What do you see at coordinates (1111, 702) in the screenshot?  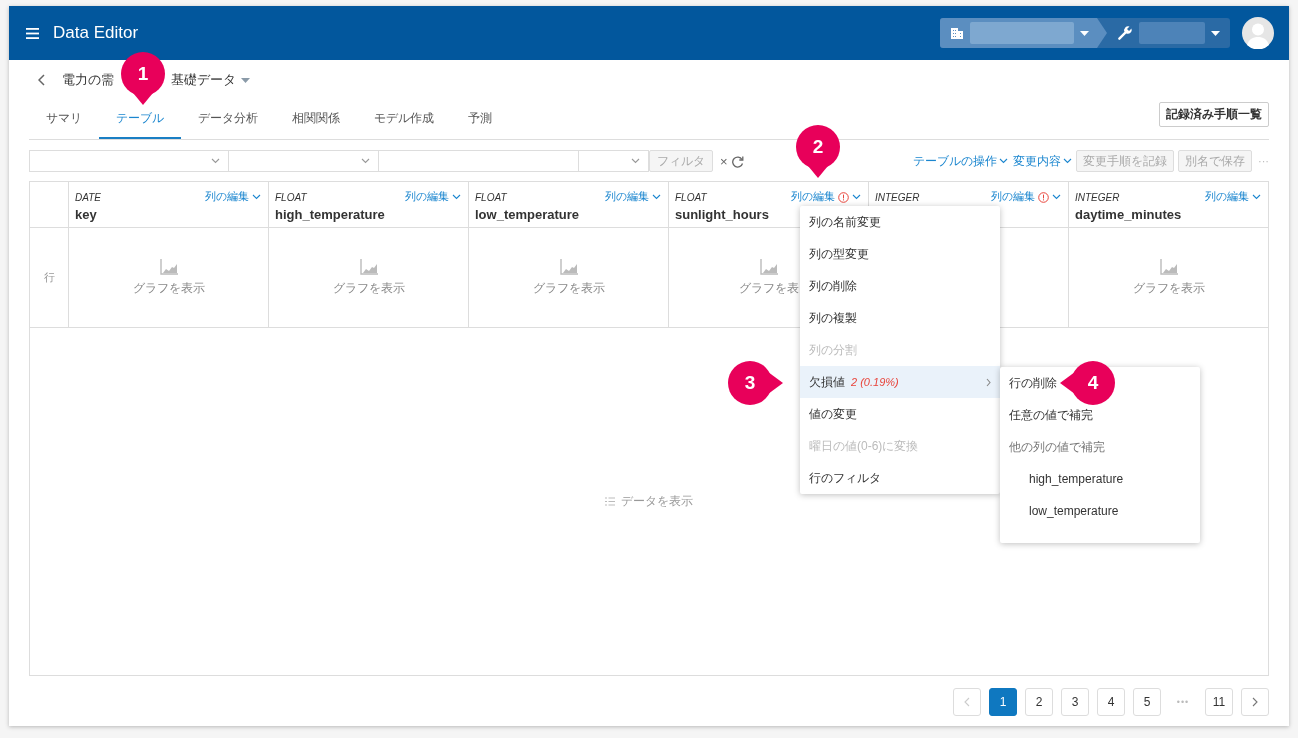 I see `page-button: 4` at bounding box center [1111, 702].